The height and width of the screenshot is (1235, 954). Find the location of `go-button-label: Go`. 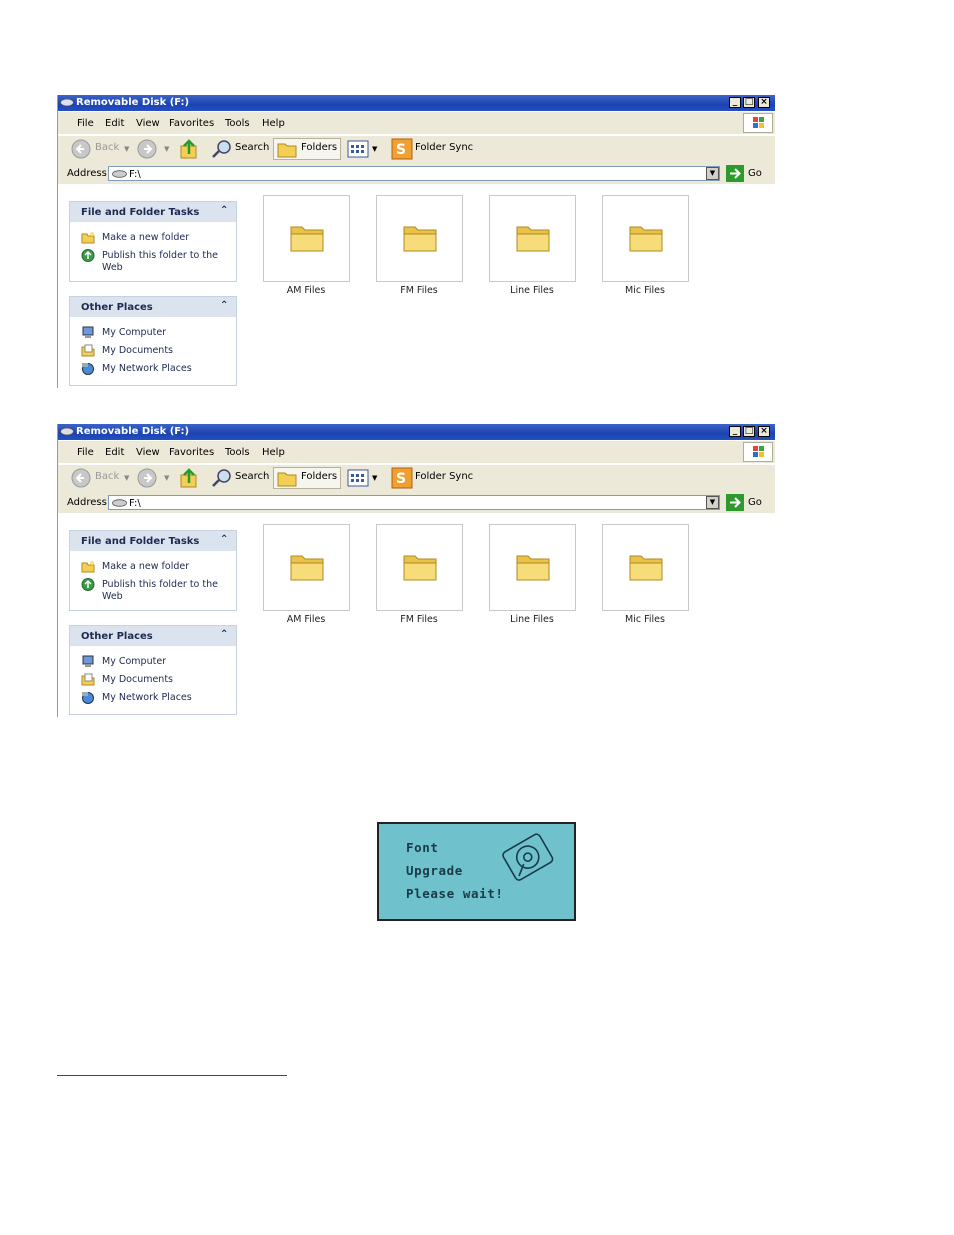

go-button-label: Go is located at coordinates (755, 173).